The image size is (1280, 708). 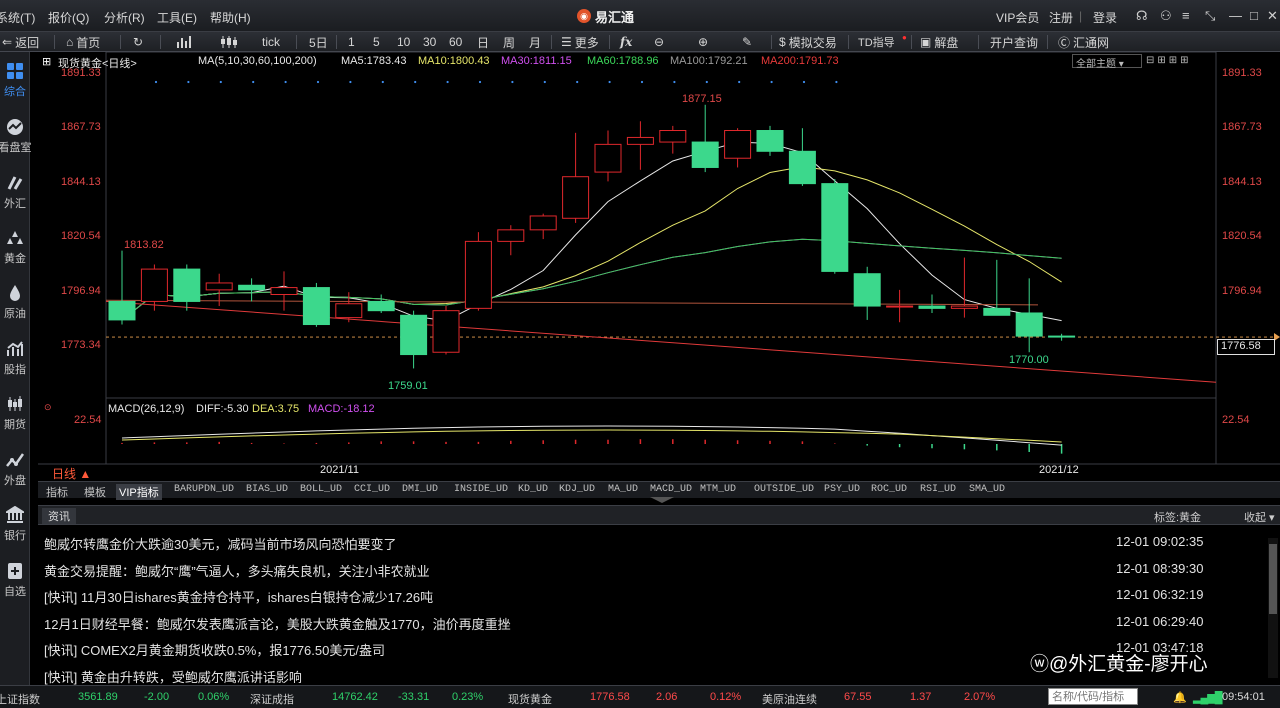 What do you see at coordinates (95, 492) in the screenshot?
I see `indicator-tab: 模板` at bounding box center [95, 492].